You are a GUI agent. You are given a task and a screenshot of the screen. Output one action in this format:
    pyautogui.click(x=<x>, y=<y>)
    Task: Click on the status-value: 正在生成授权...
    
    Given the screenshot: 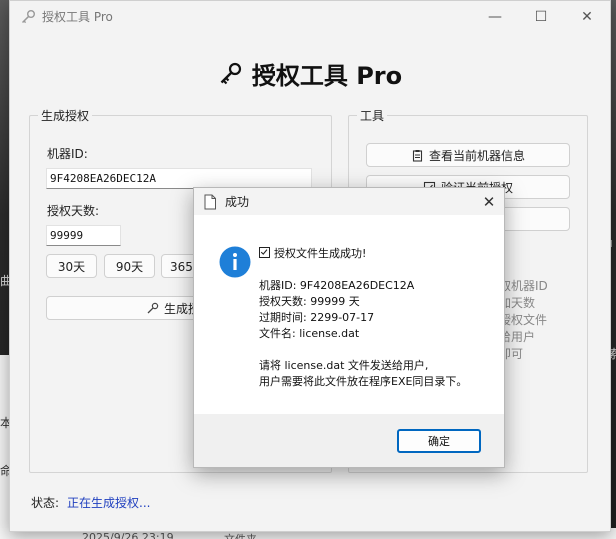 What is the action you would take?
    pyautogui.click(x=109, y=503)
    